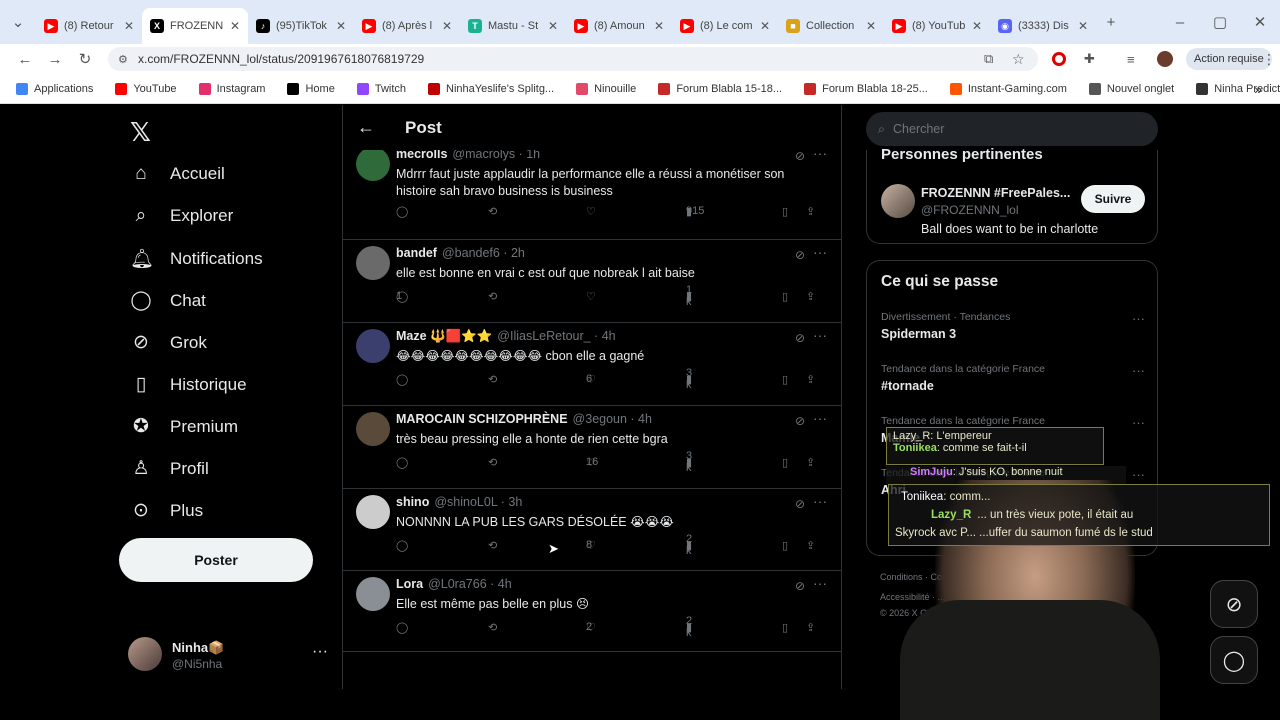 Image resolution: width=1280 pixels, height=720 pixels. Describe the element at coordinates (146, 88) in the screenshot. I see `bookmark-item: YouTube` at that location.